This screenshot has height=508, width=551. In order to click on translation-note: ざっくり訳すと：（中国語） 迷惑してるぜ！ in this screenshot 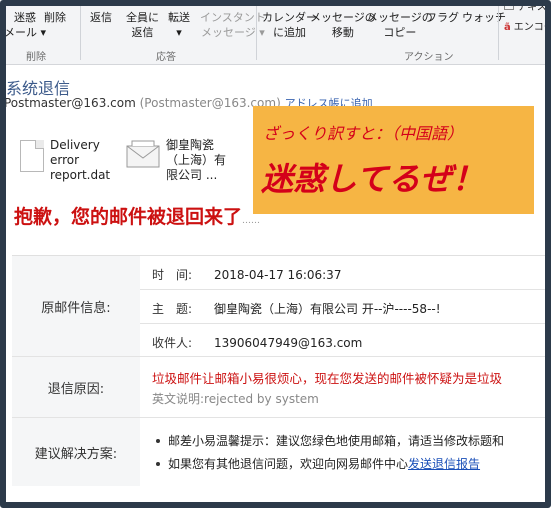, I will do `click(393, 160)`.